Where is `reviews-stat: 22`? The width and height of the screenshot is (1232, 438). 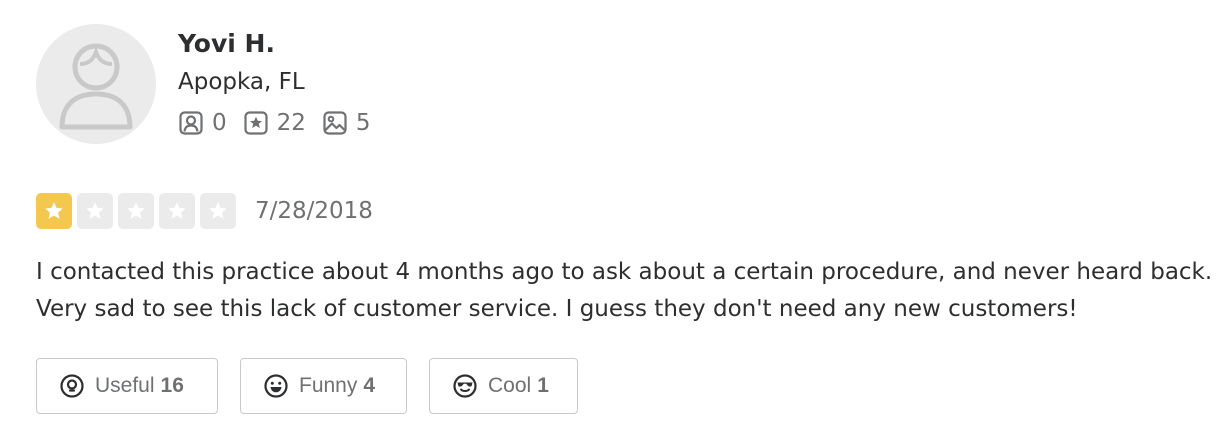 reviews-stat: 22 is located at coordinates (274, 123).